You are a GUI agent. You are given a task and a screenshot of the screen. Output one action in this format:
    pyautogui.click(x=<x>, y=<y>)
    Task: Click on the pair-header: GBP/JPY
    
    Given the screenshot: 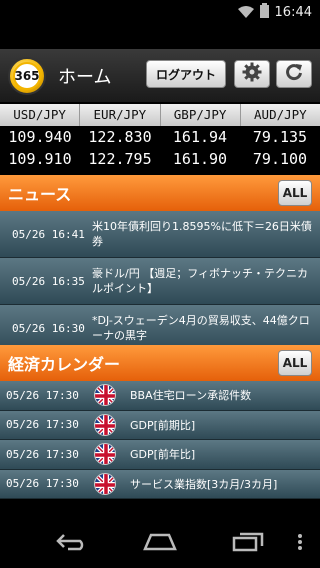 What is the action you would take?
    pyautogui.click(x=201, y=115)
    